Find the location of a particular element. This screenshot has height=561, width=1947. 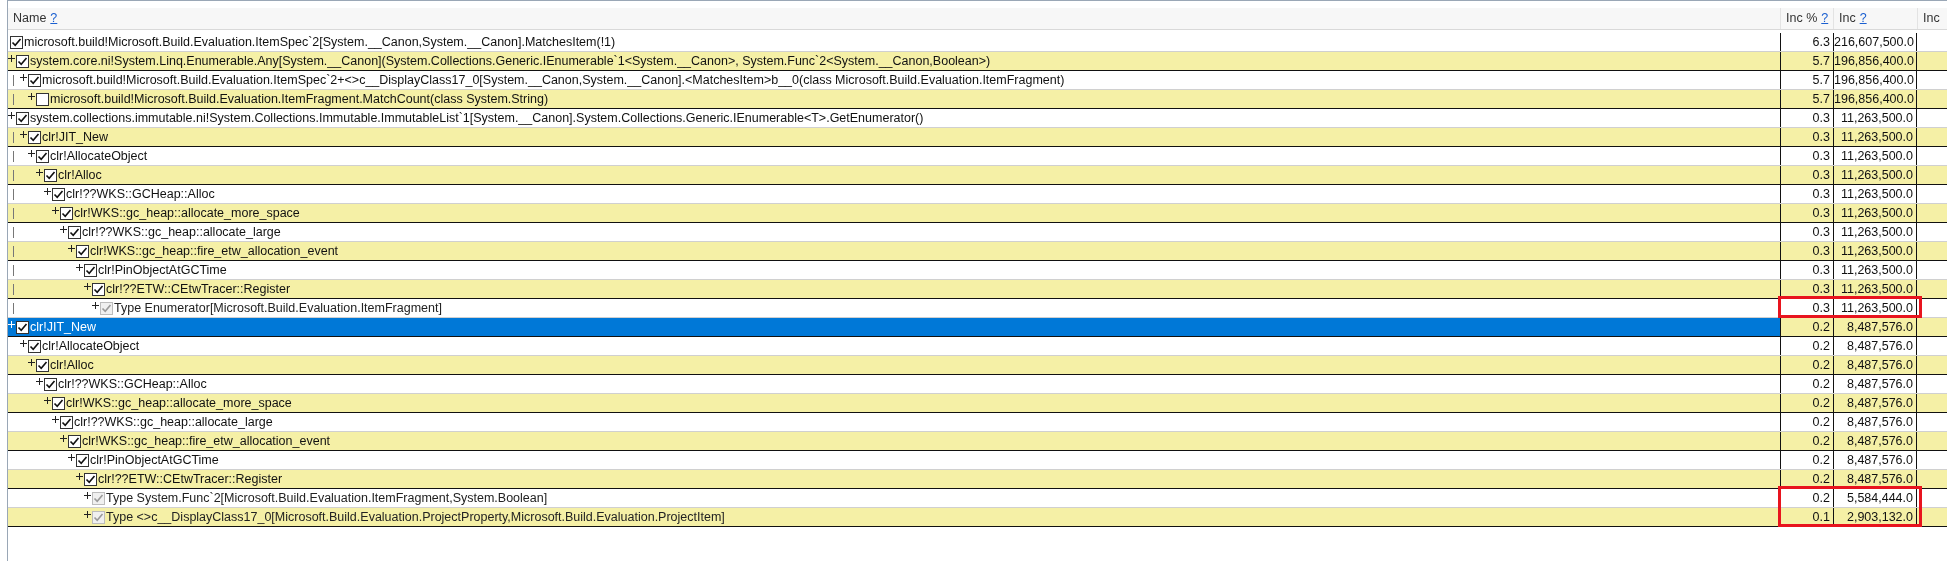

method-name: microsoft.build!Microsoft.Build.Evaluation.ItemSpec`2+<>c__DisplayClass17_0[System.__Canon,System.__Canon].<MatchesItem>b__0(class Microsoft.Build.Evaluation.ItemFragment) is located at coordinates (553, 80).